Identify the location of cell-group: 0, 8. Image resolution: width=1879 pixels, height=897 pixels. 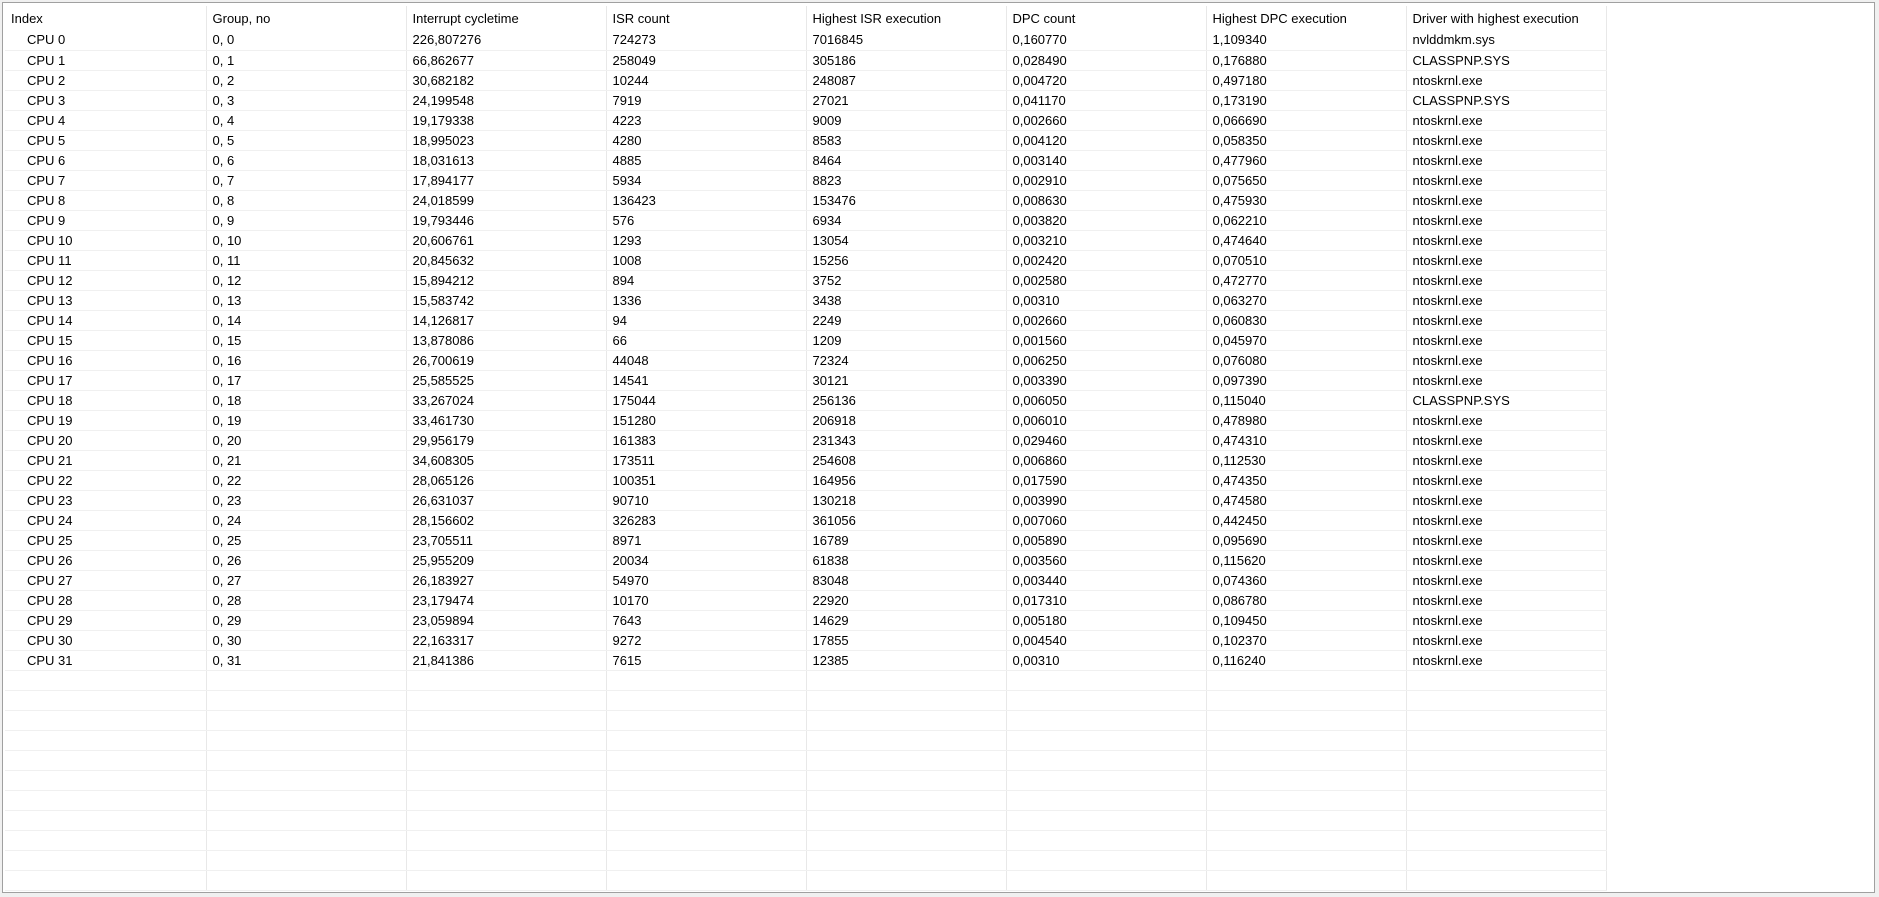
(306, 200).